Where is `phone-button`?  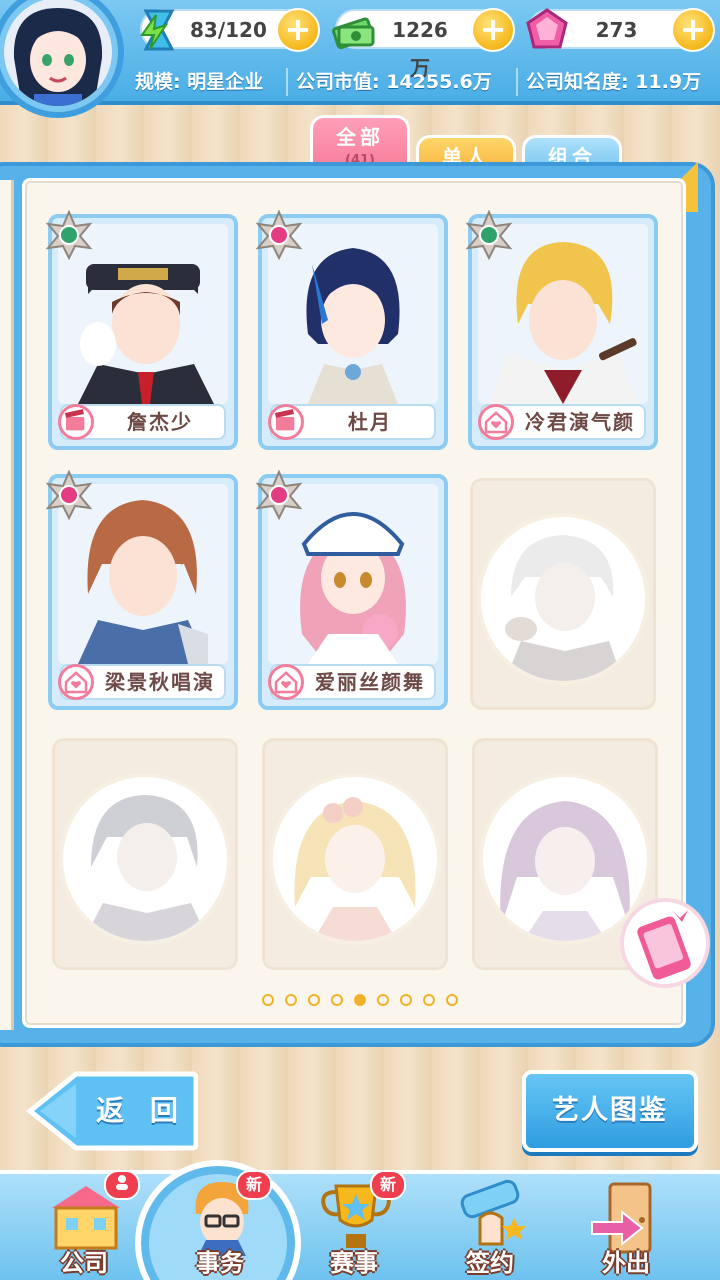
phone-button is located at coordinates (665, 943).